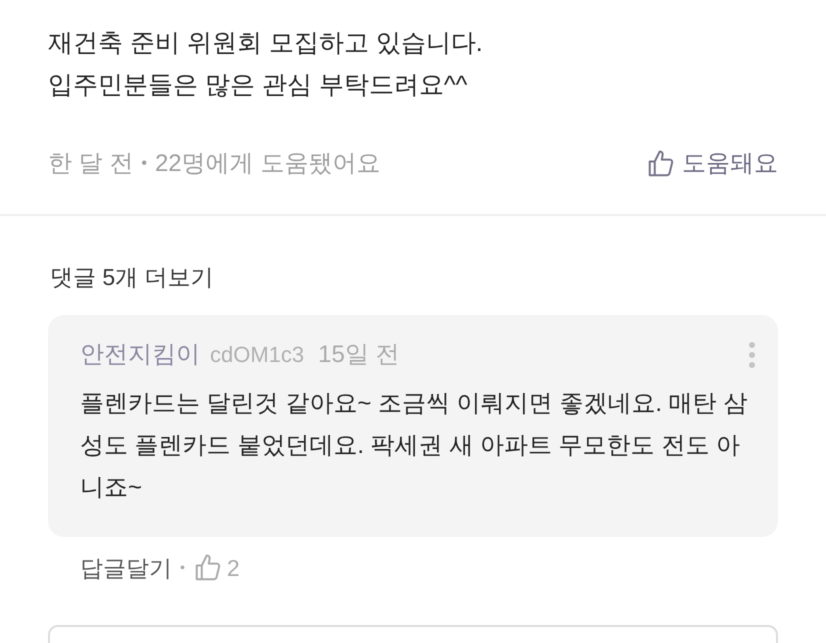 Image resolution: width=826 pixels, height=643 pixels. Describe the element at coordinates (359, 355) in the screenshot. I see `comment-time: 15일 전` at that location.